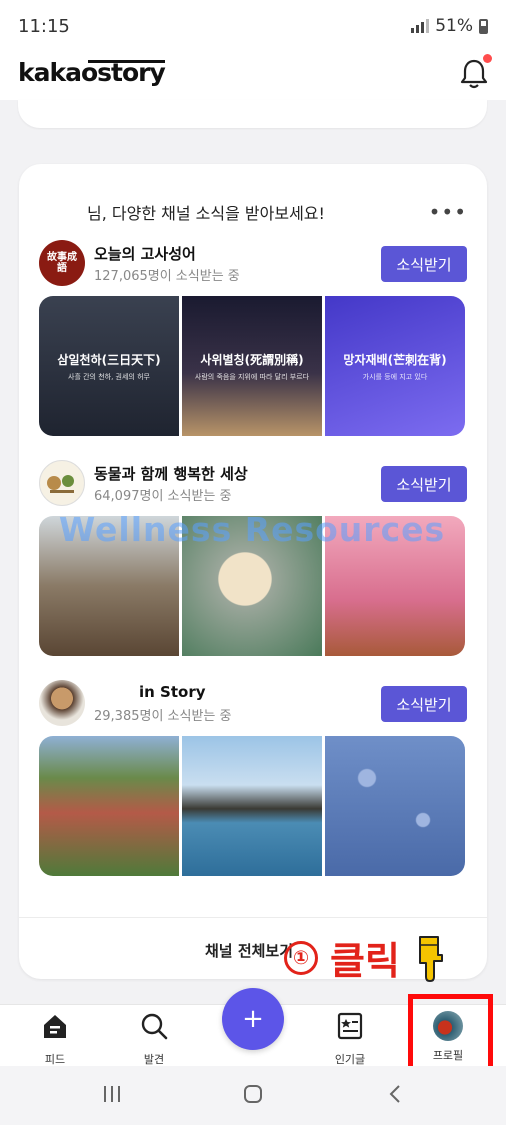 This screenshot has height=1125, width=506. I want to click on pointing-hand-icon, so click(430, 958).